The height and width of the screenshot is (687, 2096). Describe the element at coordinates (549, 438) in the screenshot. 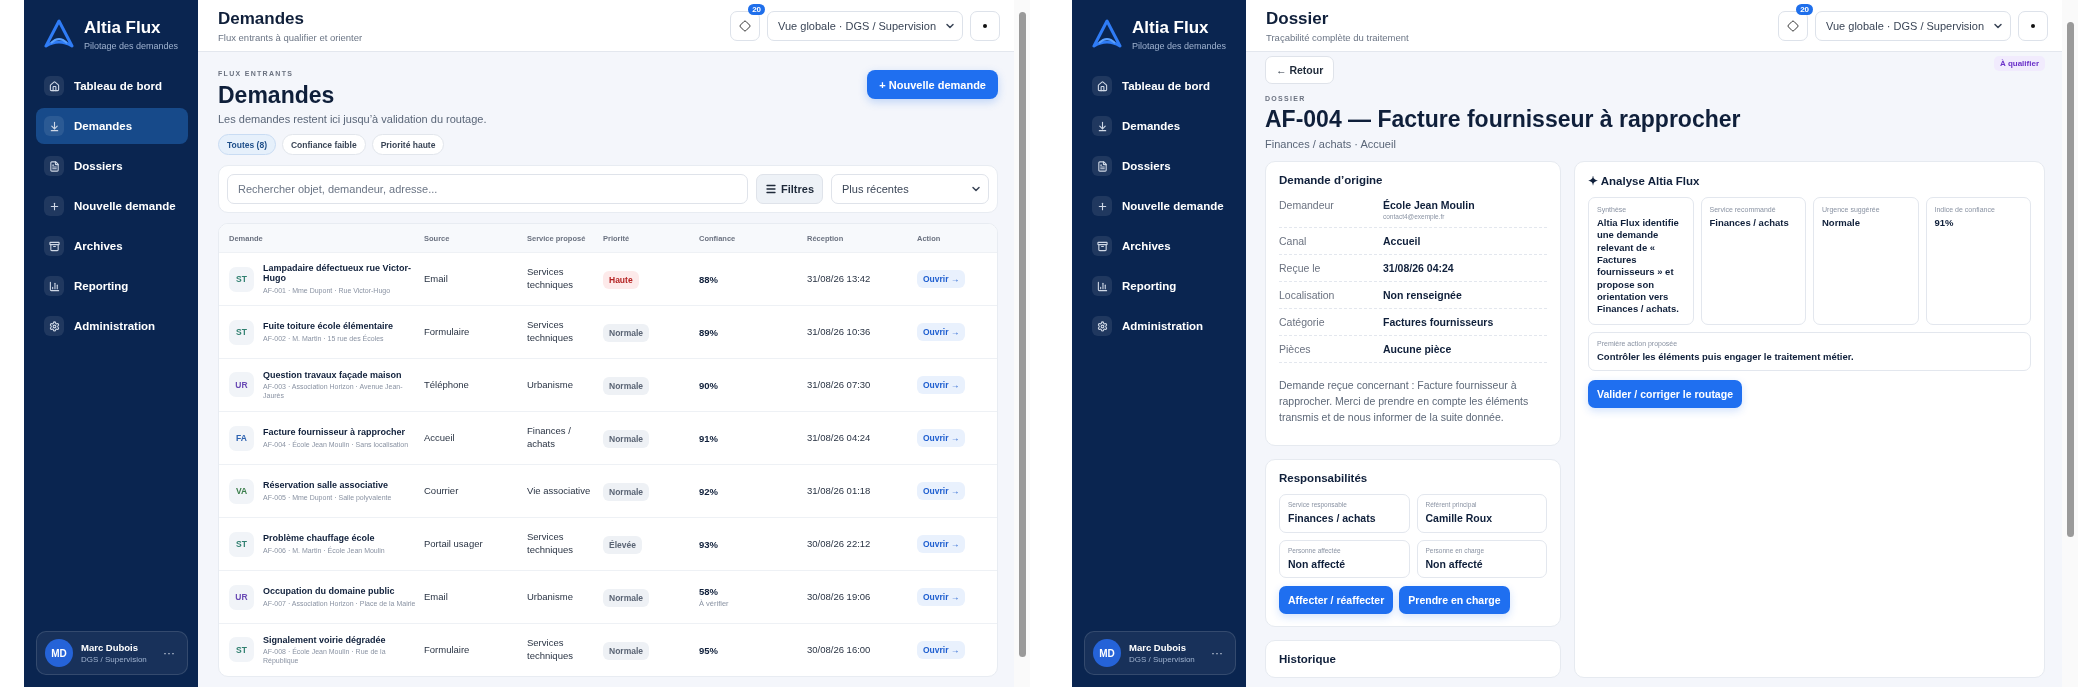

I see `table-cell-text: Finances / achats` at that location.